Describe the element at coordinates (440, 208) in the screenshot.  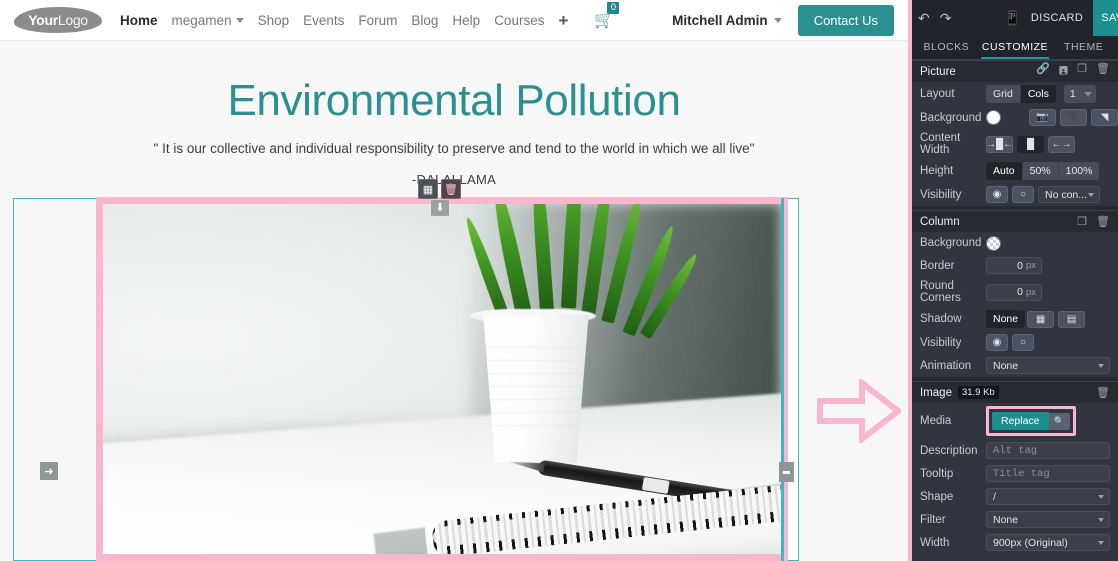
I see `arrow-down-icon: ⬇` at that location.